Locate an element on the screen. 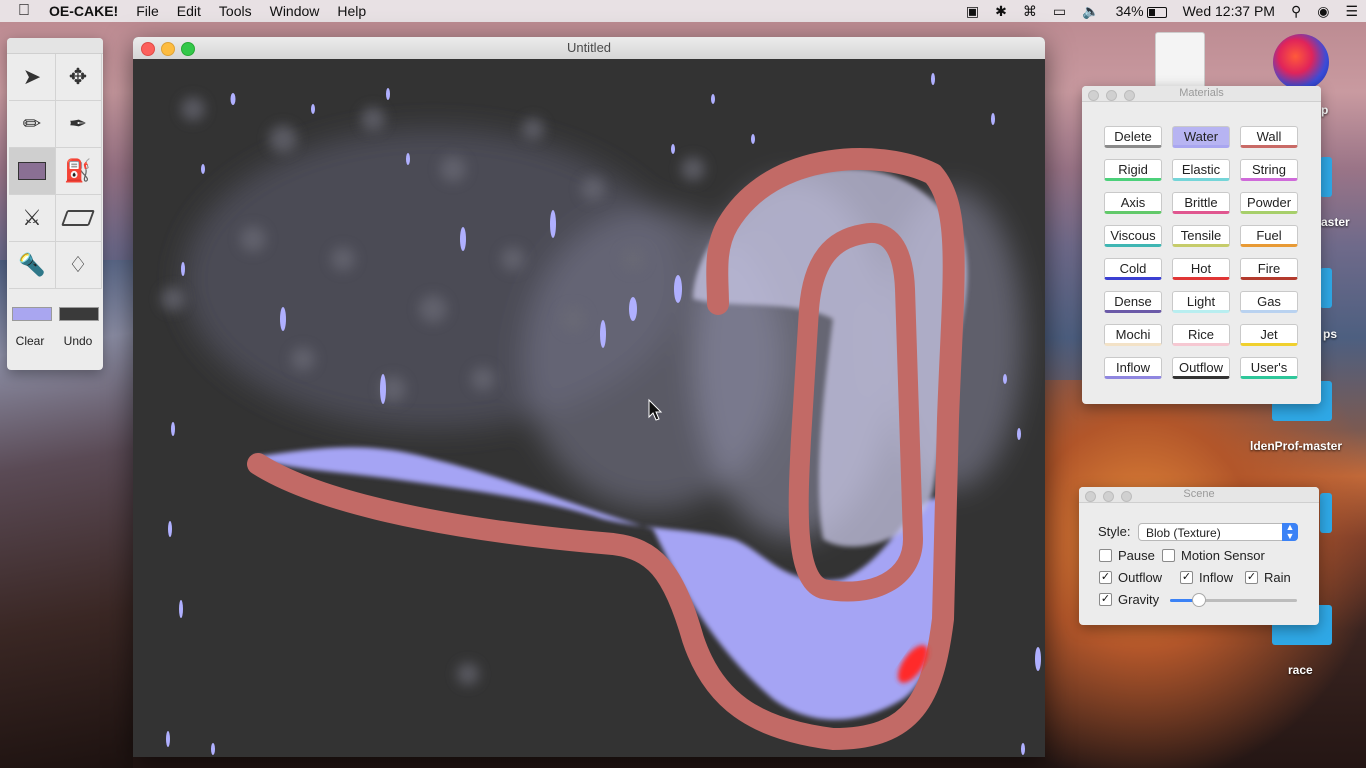 The width and height of the screenshot is (1366, 768). desktop-item-label-5: race is located at coordinates (1300, 670).